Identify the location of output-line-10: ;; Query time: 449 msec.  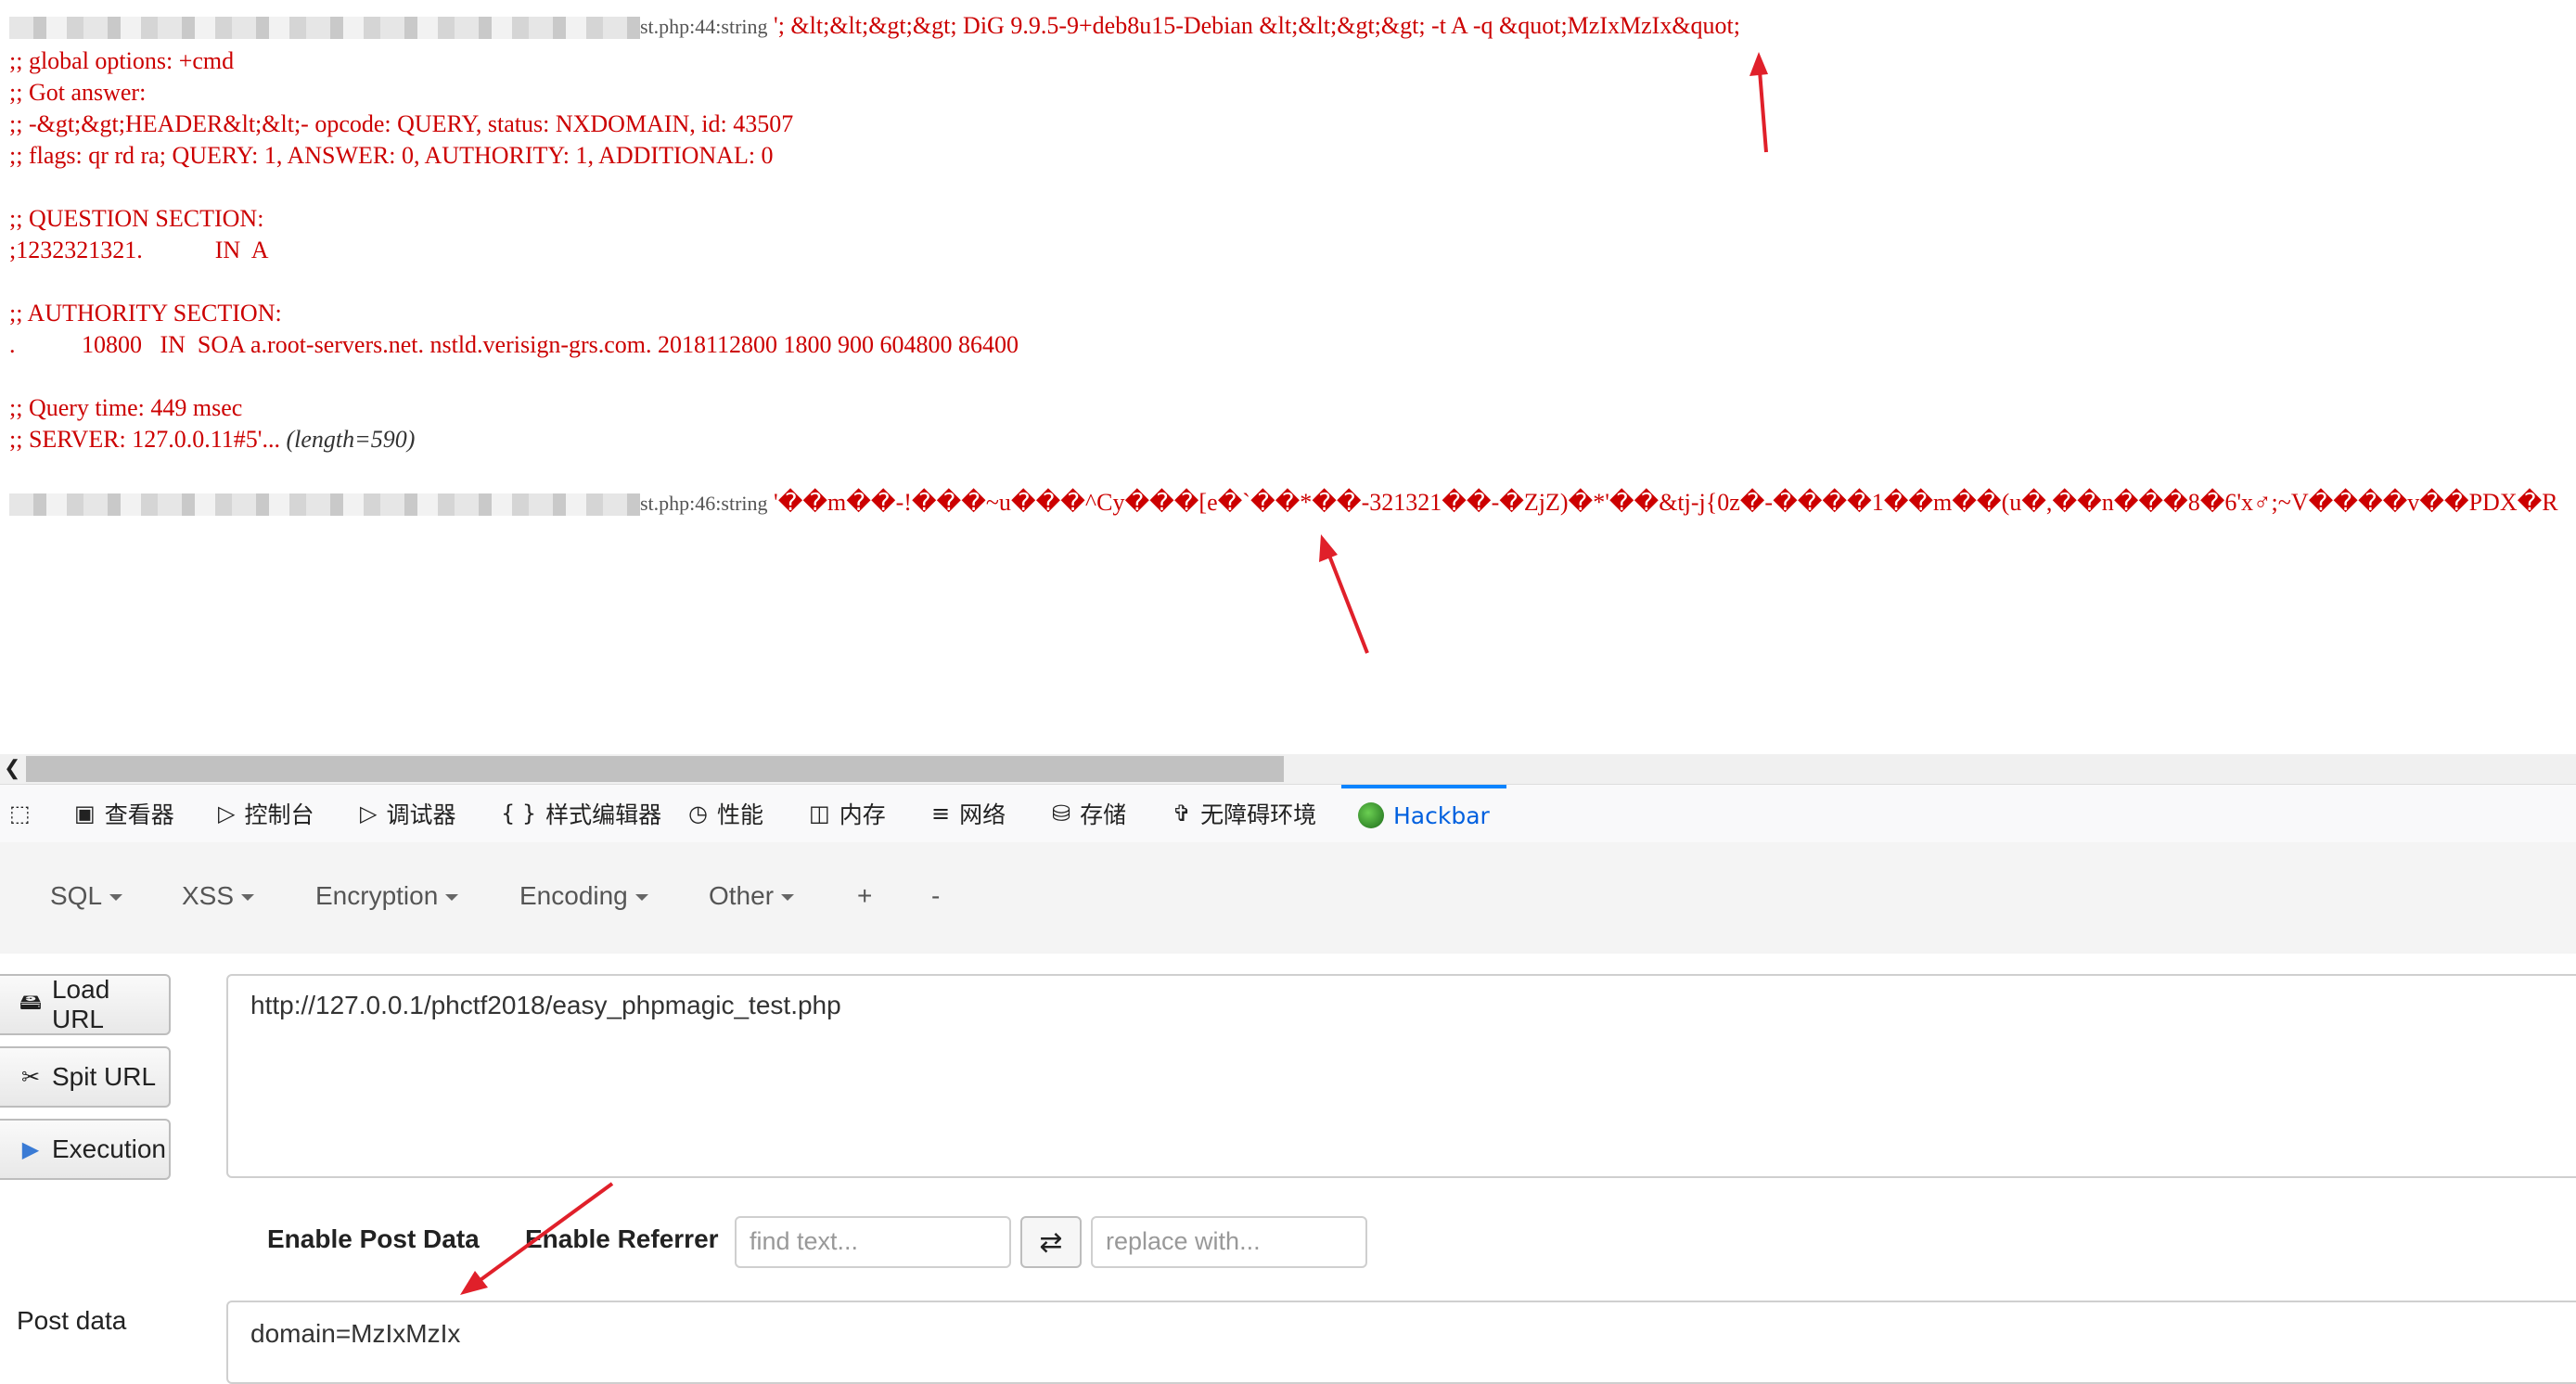
(126, 407).